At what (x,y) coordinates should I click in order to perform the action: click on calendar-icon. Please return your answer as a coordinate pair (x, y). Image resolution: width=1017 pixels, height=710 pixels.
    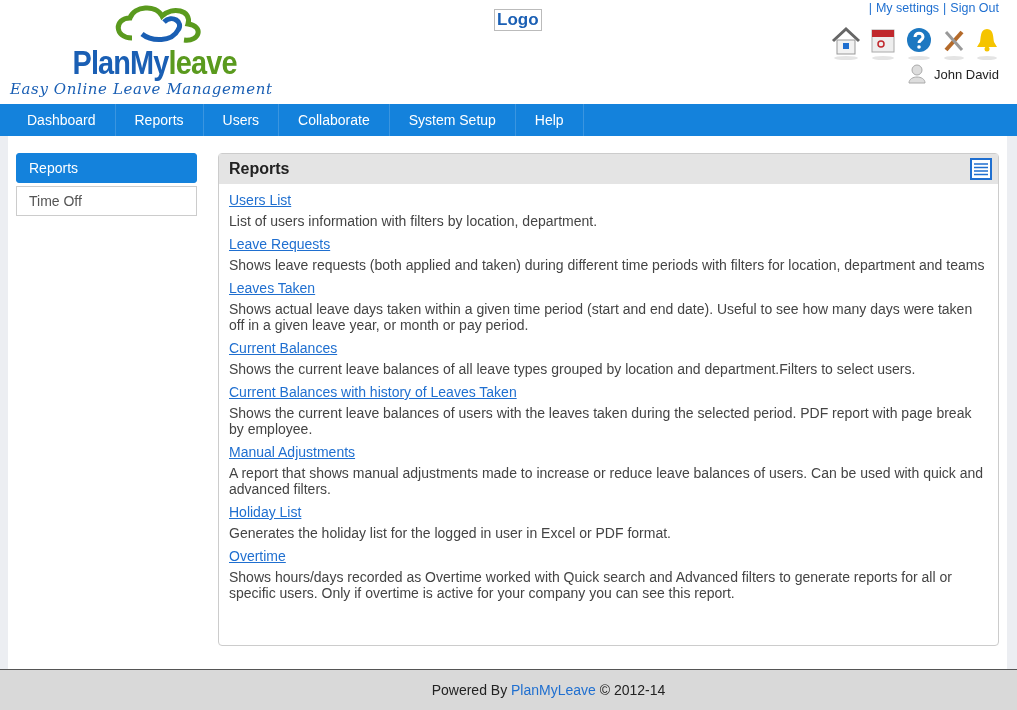
    Looking at the image, I should click on (883, 43).